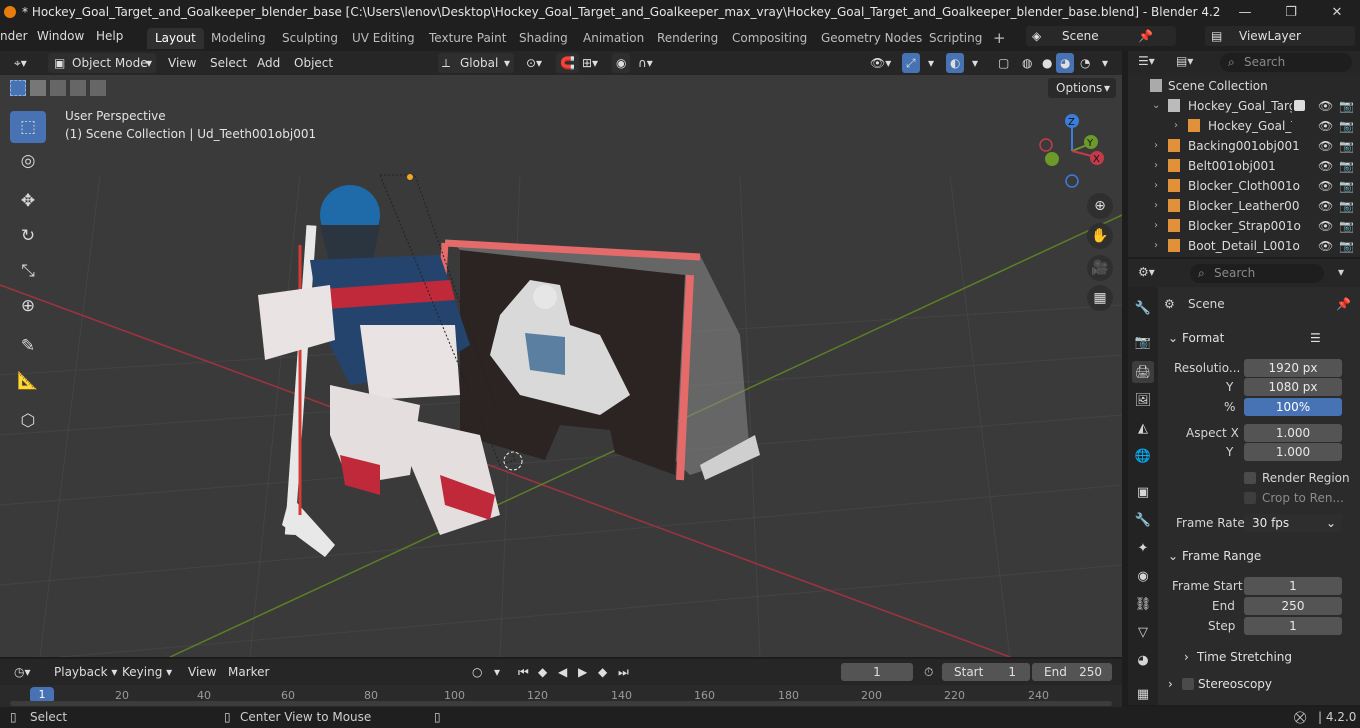  I want to click on physics-tab-icon: ◉, so click(1143, 576).